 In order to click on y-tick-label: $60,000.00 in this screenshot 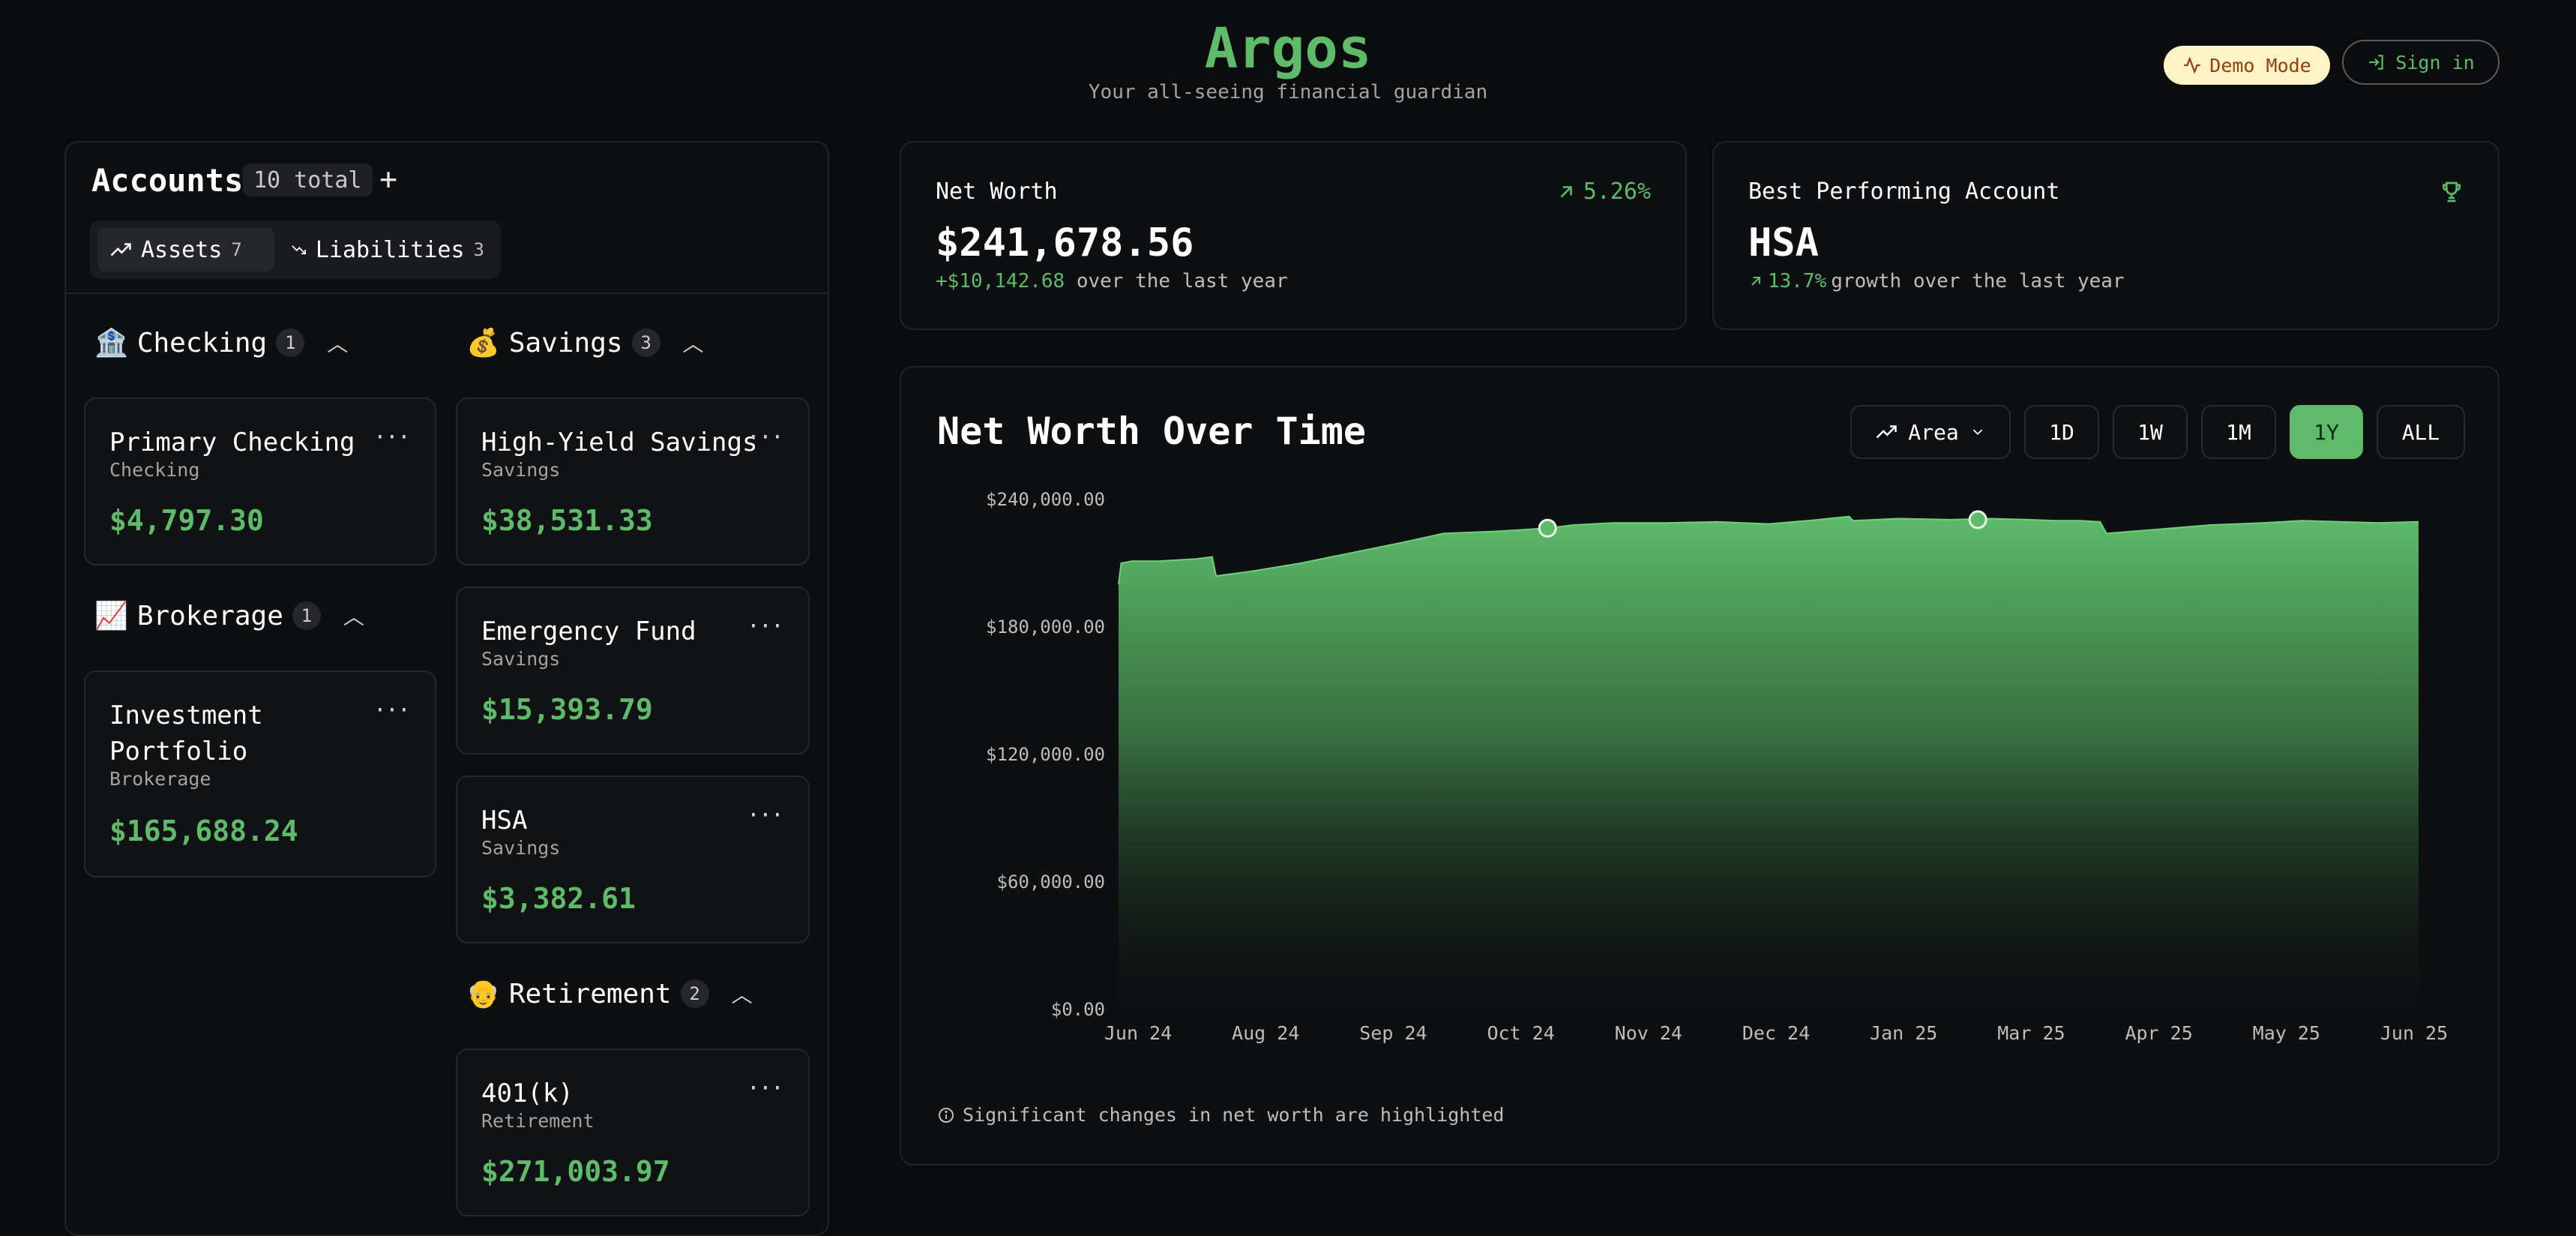, I will do `click(1052, 882)`.